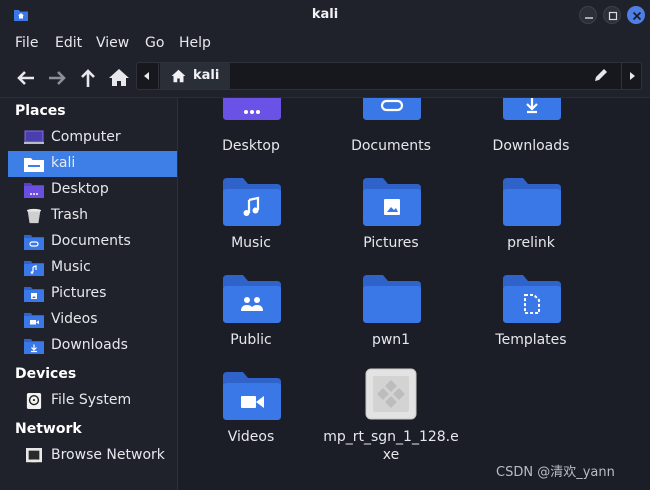 The image size is (650, 490). I want to click on breadcrumb-home: kali, so click(195, 76).